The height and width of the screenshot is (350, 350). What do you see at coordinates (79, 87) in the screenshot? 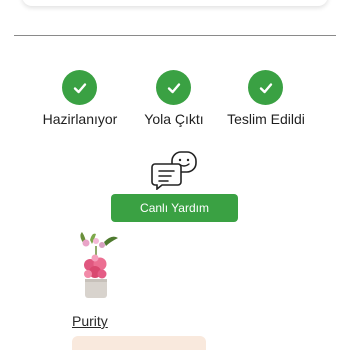
I see `step-1-check-icon` at bounding box center [79, 87].